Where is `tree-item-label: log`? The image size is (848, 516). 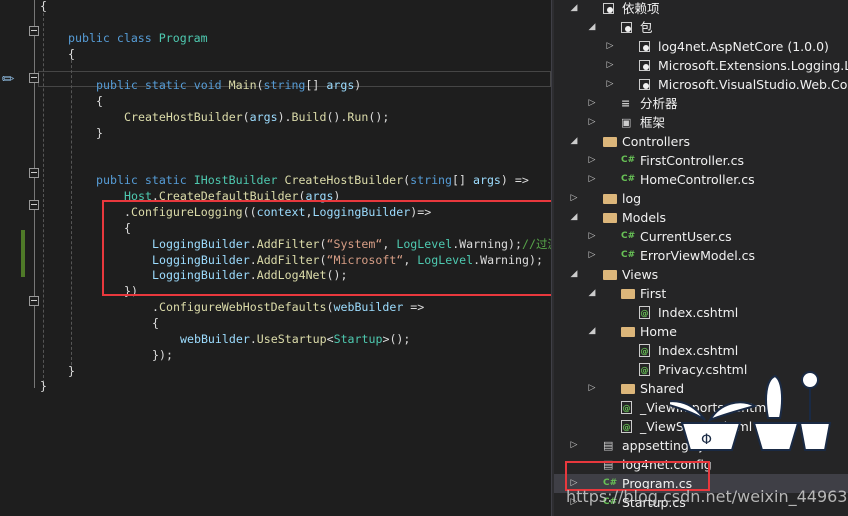
tree-item-label: log is located at coordinates (632, 198).